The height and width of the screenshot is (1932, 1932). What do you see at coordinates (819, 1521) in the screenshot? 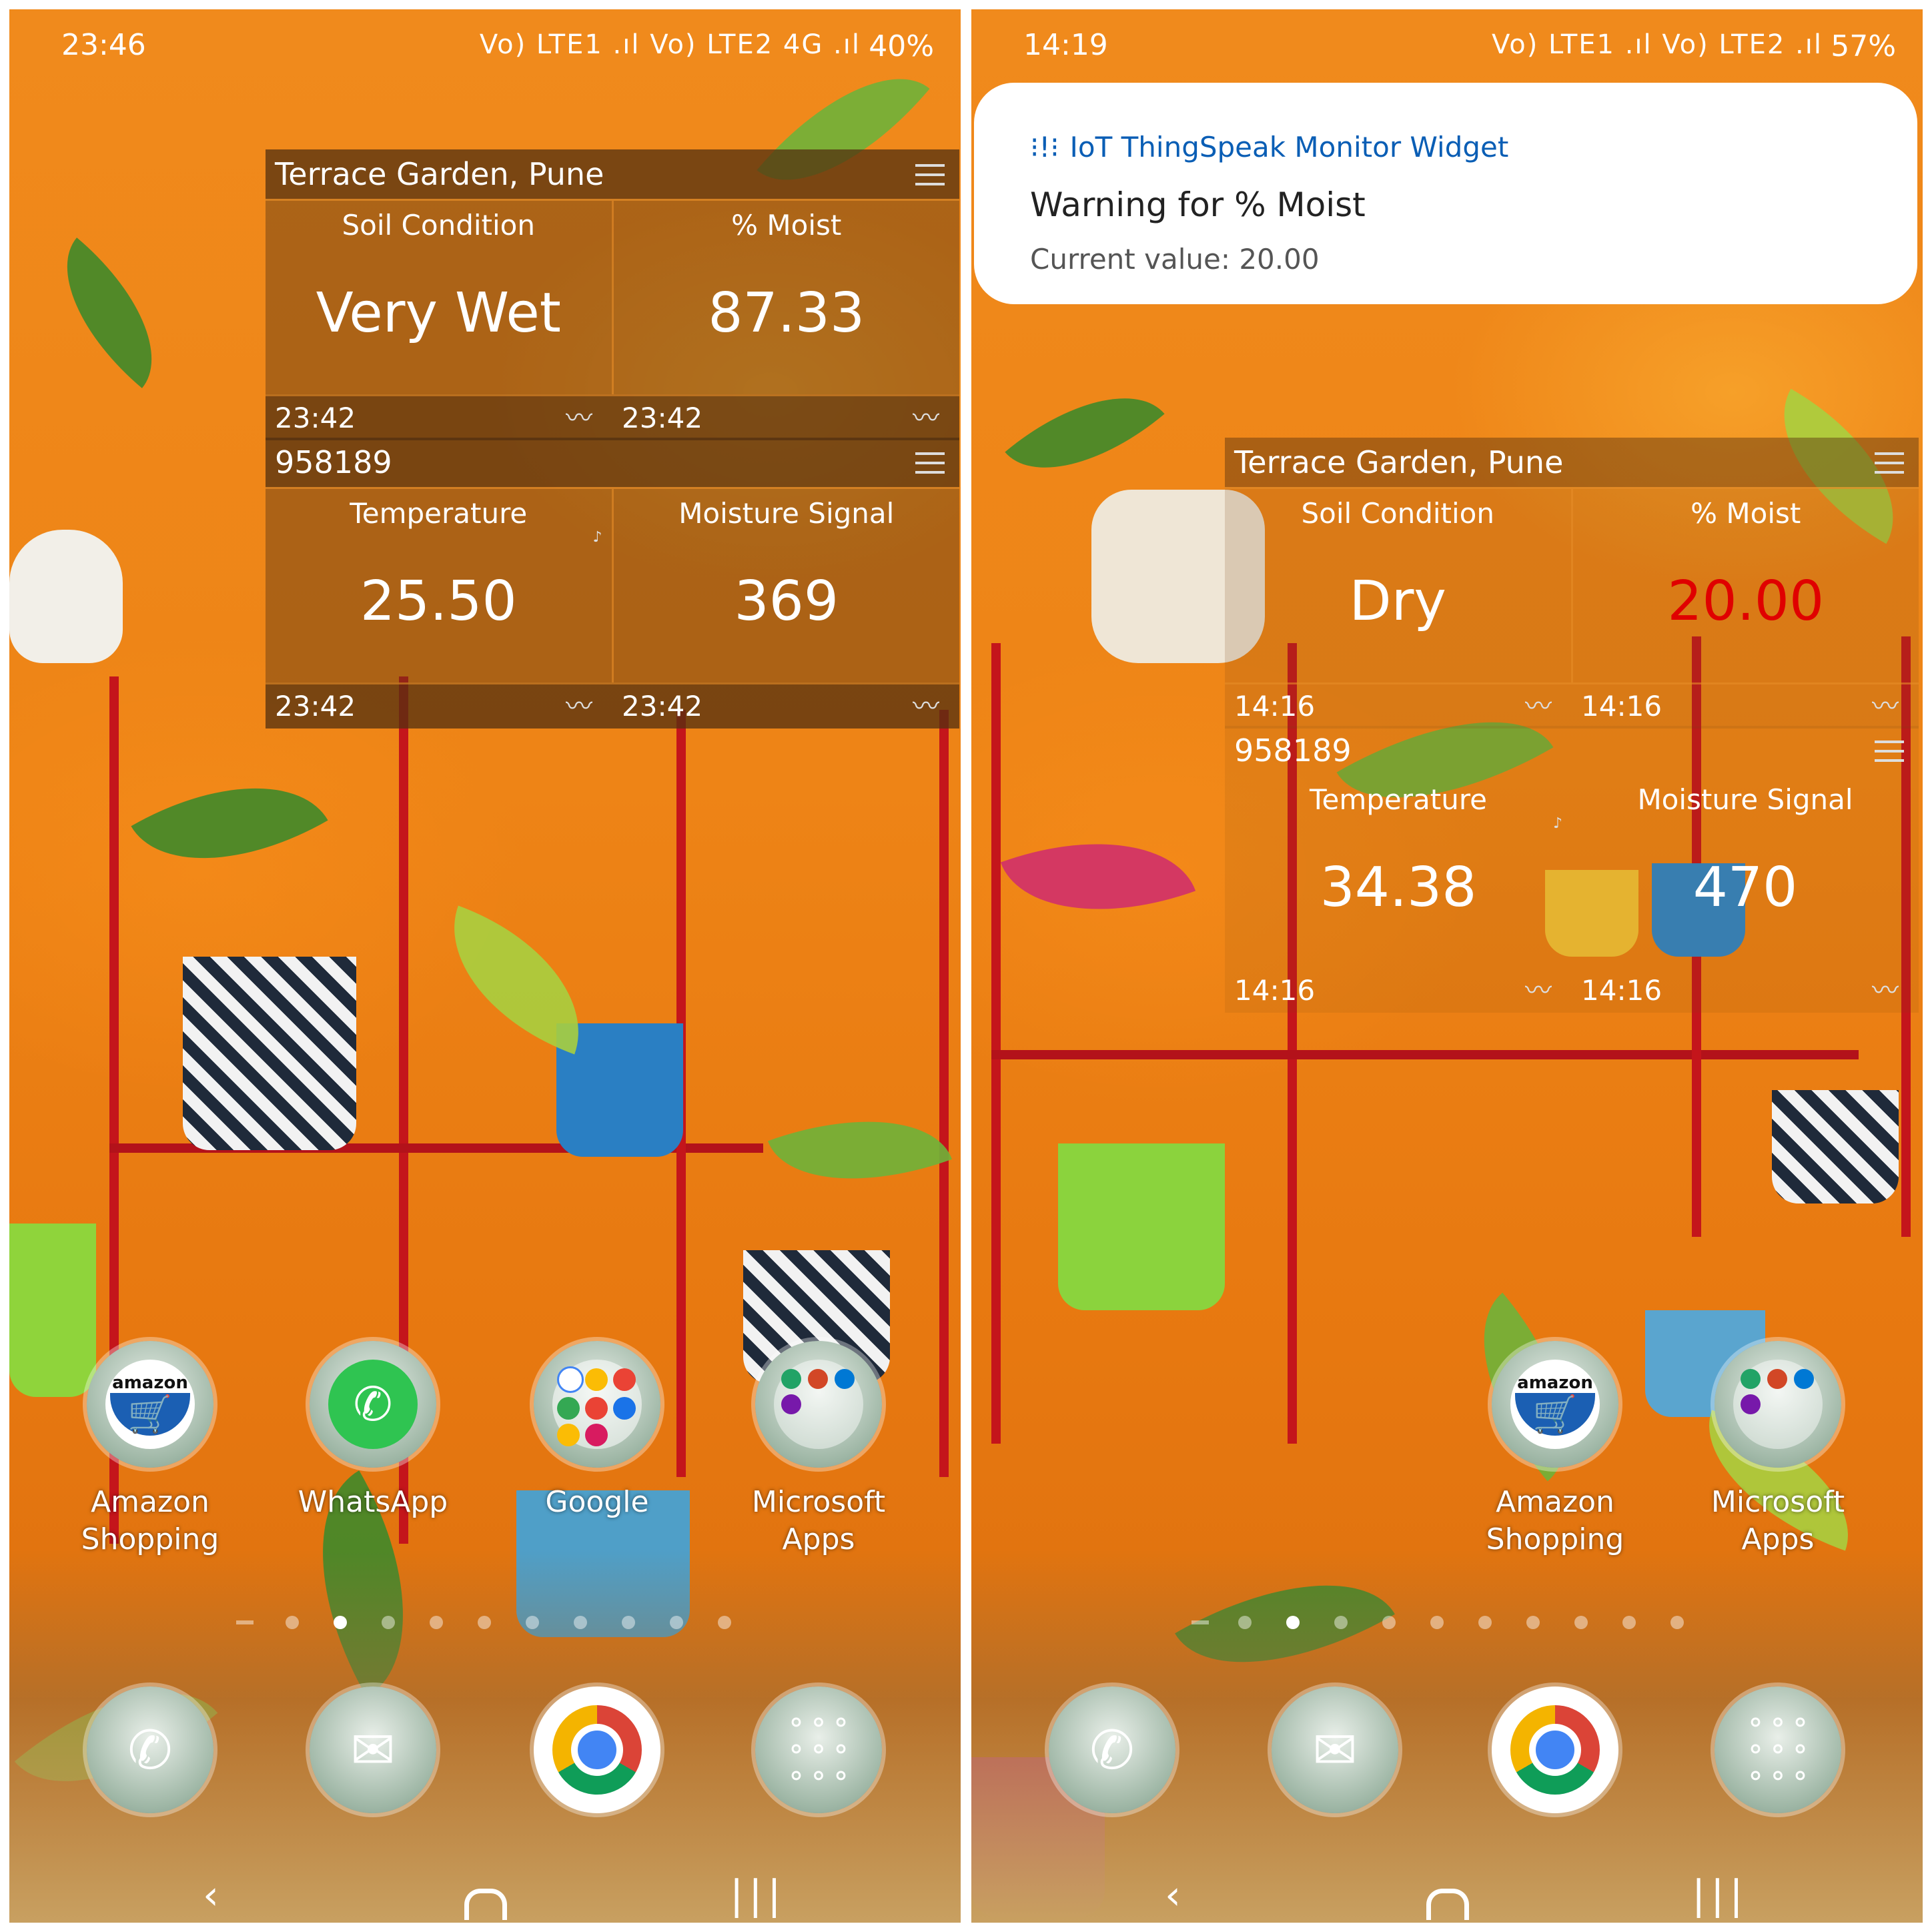
I see `app-label: Microsoft Apps` at bounding box center [819, 1521].